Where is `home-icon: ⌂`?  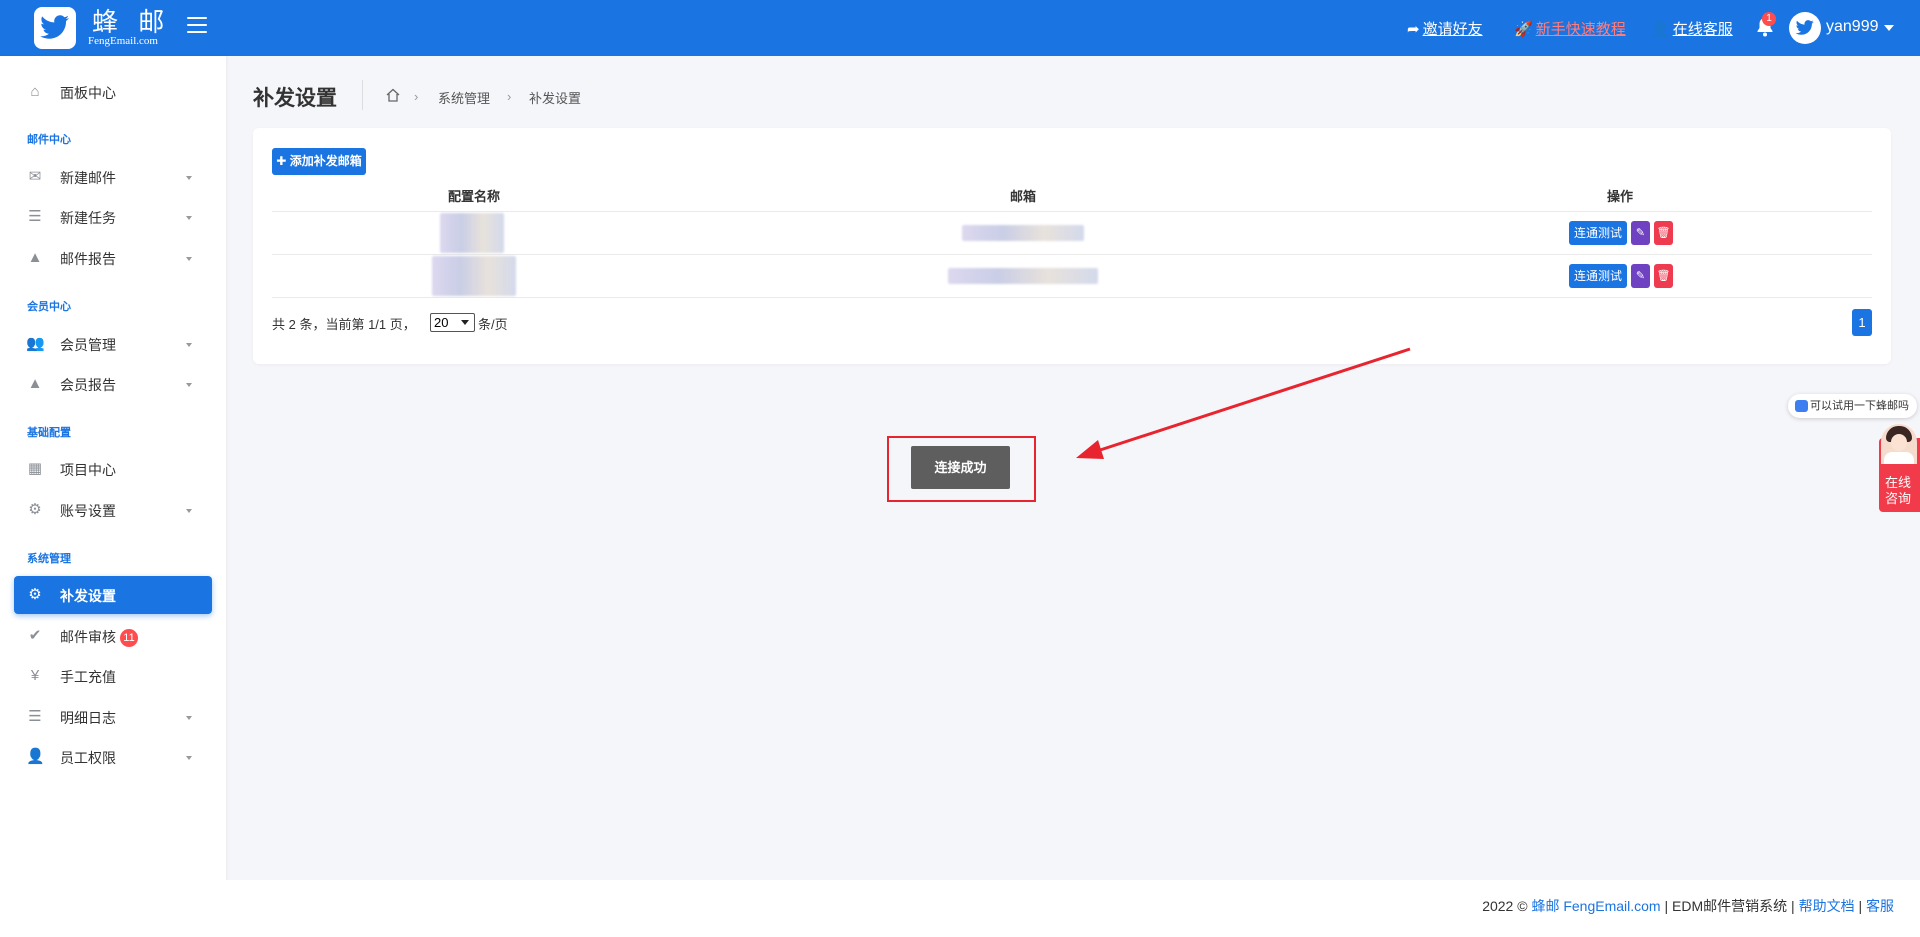 home-icon: ⌂ is located at coordinates (35, 91).